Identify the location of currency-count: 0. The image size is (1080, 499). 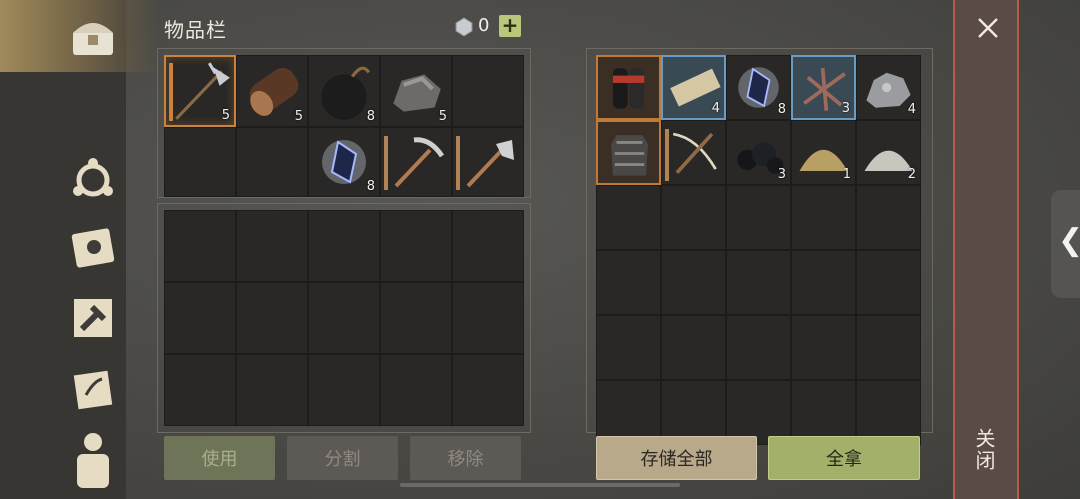
(484, 25).